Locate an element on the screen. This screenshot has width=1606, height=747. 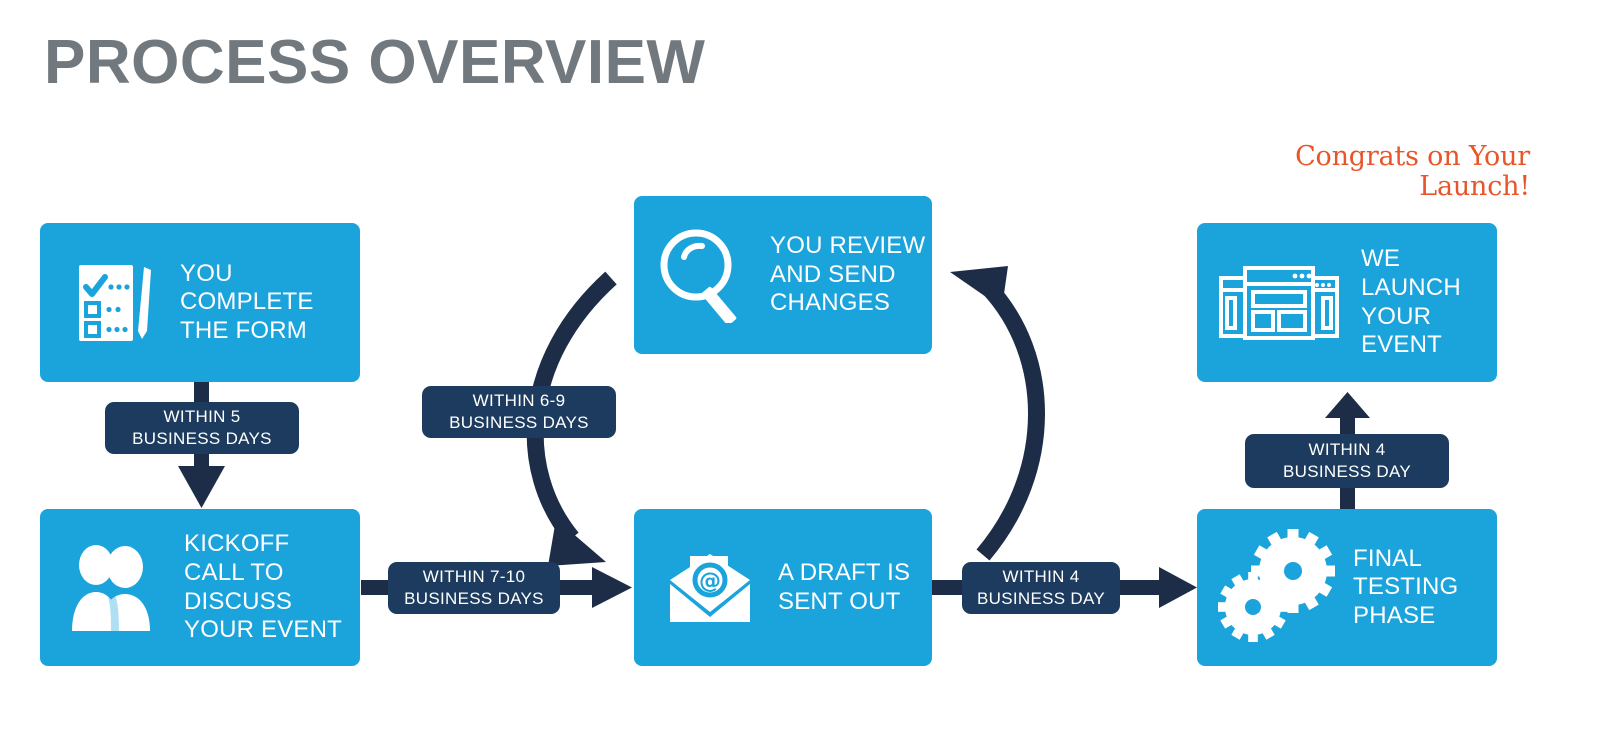
congrats-callout: Congrats on Your Launch! is located at coordinates (1412, 172).